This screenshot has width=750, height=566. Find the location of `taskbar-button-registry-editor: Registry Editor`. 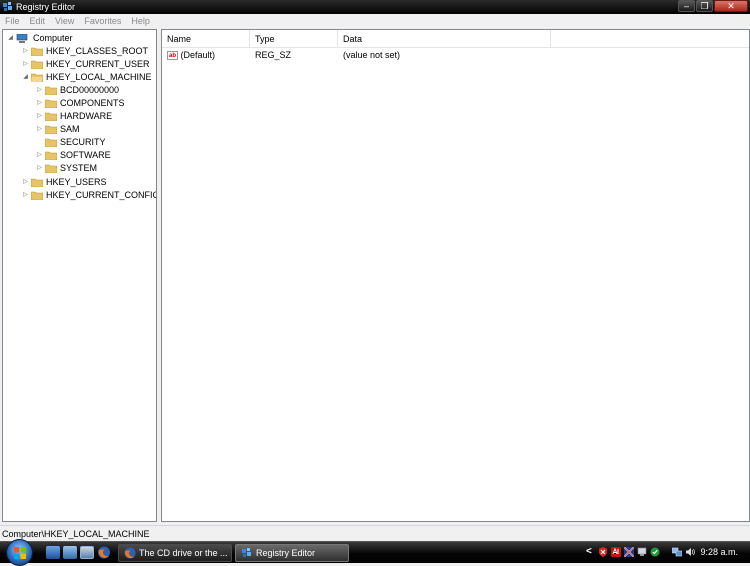

taskbar-button-registry-editor: Registry Editor is located at coordinates (292, 553).